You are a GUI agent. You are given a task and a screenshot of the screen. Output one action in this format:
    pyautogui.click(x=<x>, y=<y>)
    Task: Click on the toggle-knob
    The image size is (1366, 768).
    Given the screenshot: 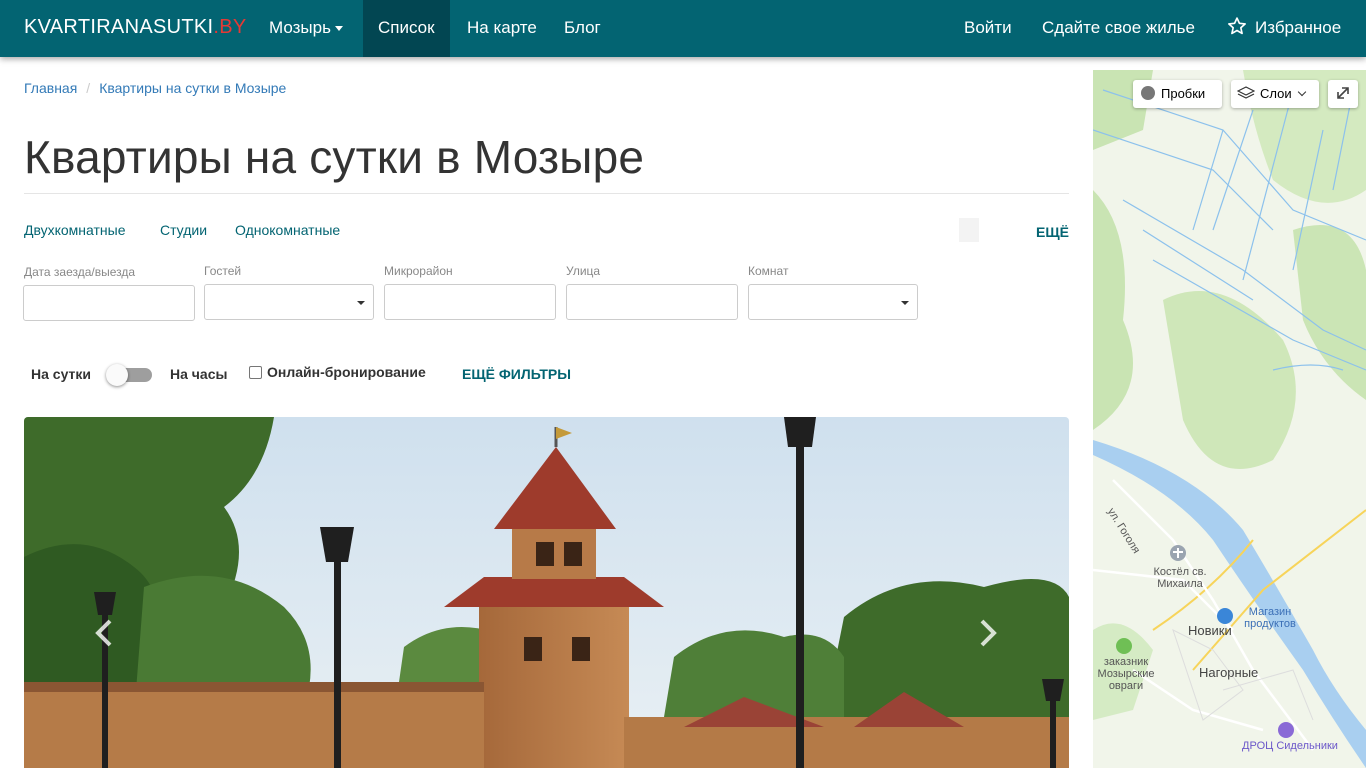 What is the action you would take?
    pyautogui.click(x=117, y=375)
    